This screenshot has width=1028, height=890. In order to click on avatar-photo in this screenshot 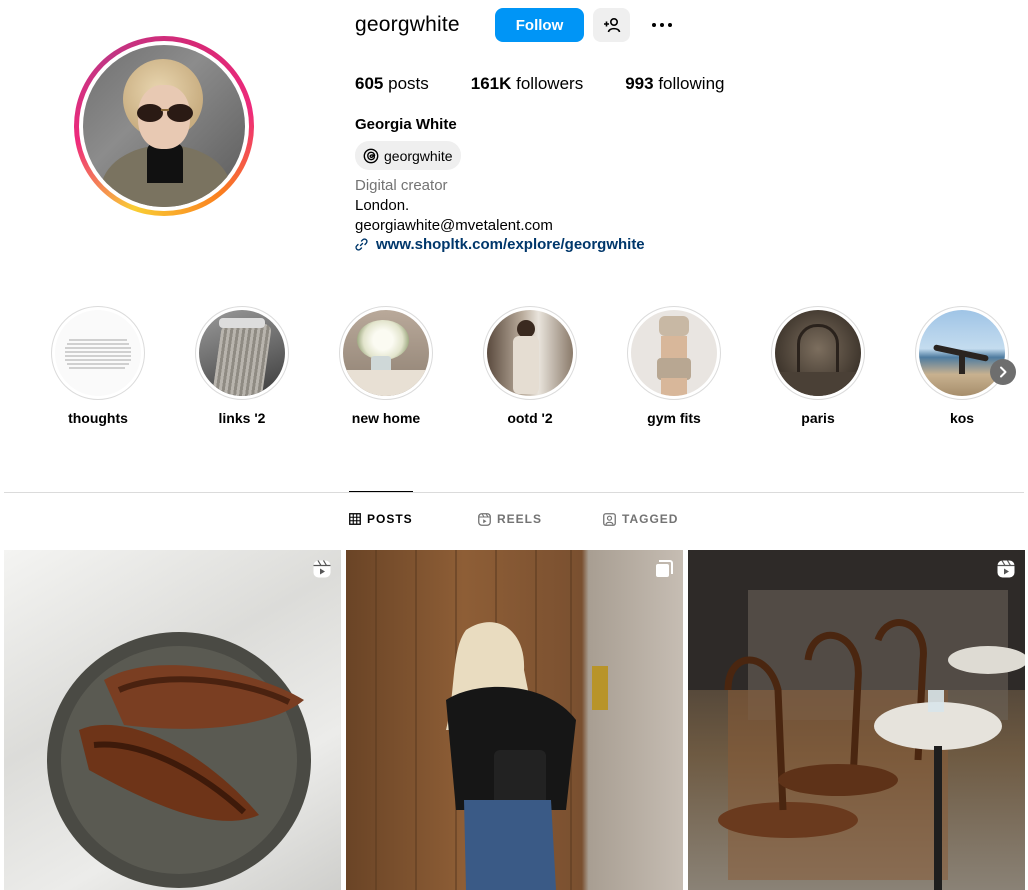, I will do `click(164, 126)`.